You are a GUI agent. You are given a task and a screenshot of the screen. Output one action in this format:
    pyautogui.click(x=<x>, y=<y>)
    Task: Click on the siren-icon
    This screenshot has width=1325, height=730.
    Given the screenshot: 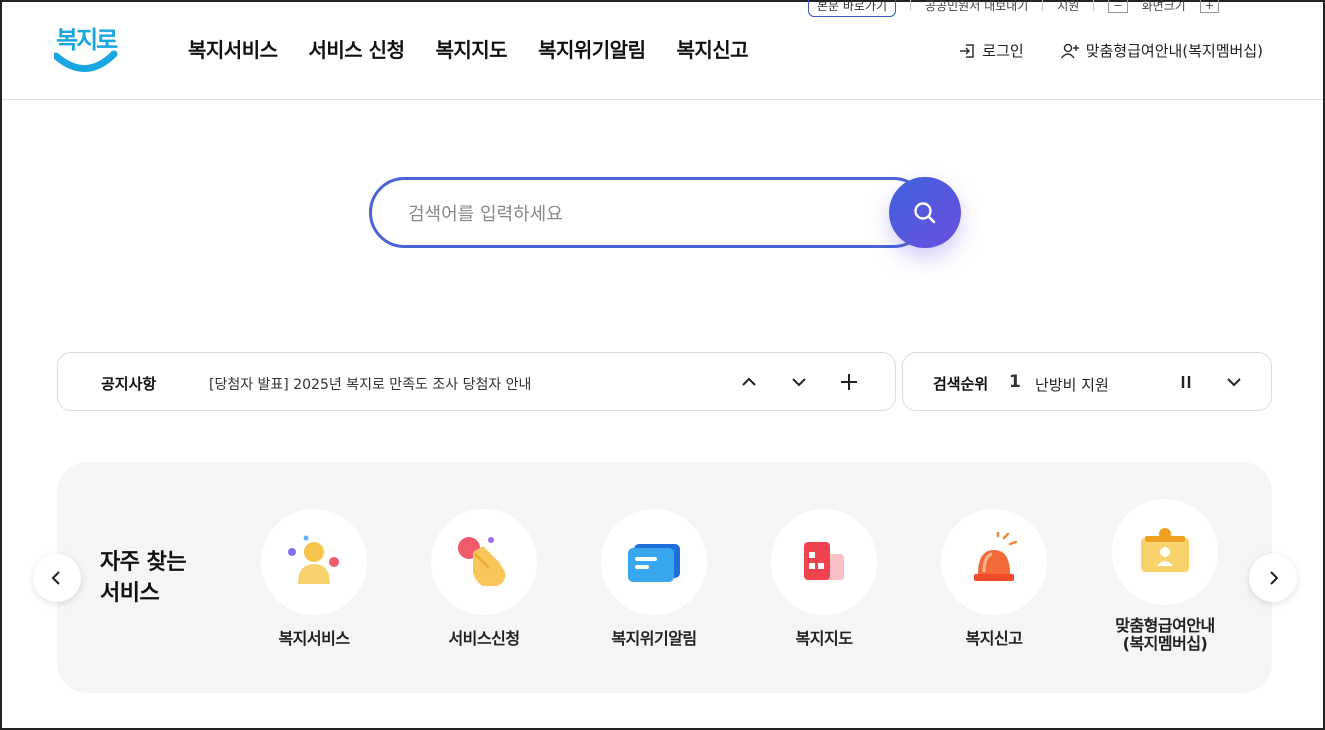 What is the action you would take?
    pyautogui.click(x=996, y=556)
    